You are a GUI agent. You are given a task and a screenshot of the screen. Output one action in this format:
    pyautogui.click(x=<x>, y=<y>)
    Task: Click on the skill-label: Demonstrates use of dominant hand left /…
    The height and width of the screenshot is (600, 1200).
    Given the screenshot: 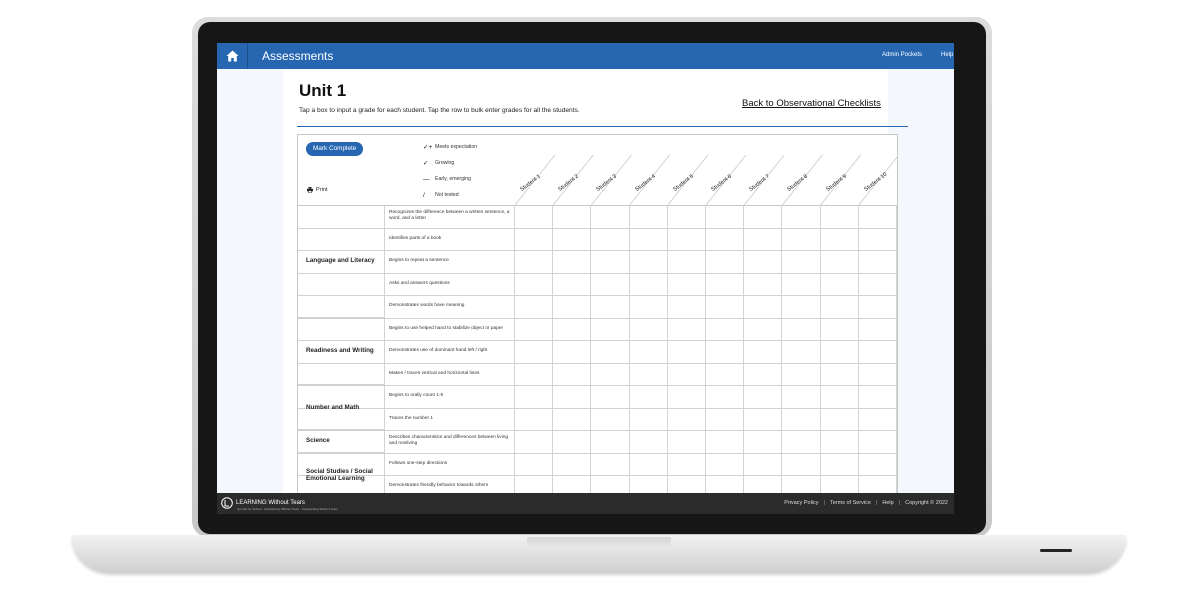 What is the action you would take?
    pyautogui.click(x=450, y=351)
    